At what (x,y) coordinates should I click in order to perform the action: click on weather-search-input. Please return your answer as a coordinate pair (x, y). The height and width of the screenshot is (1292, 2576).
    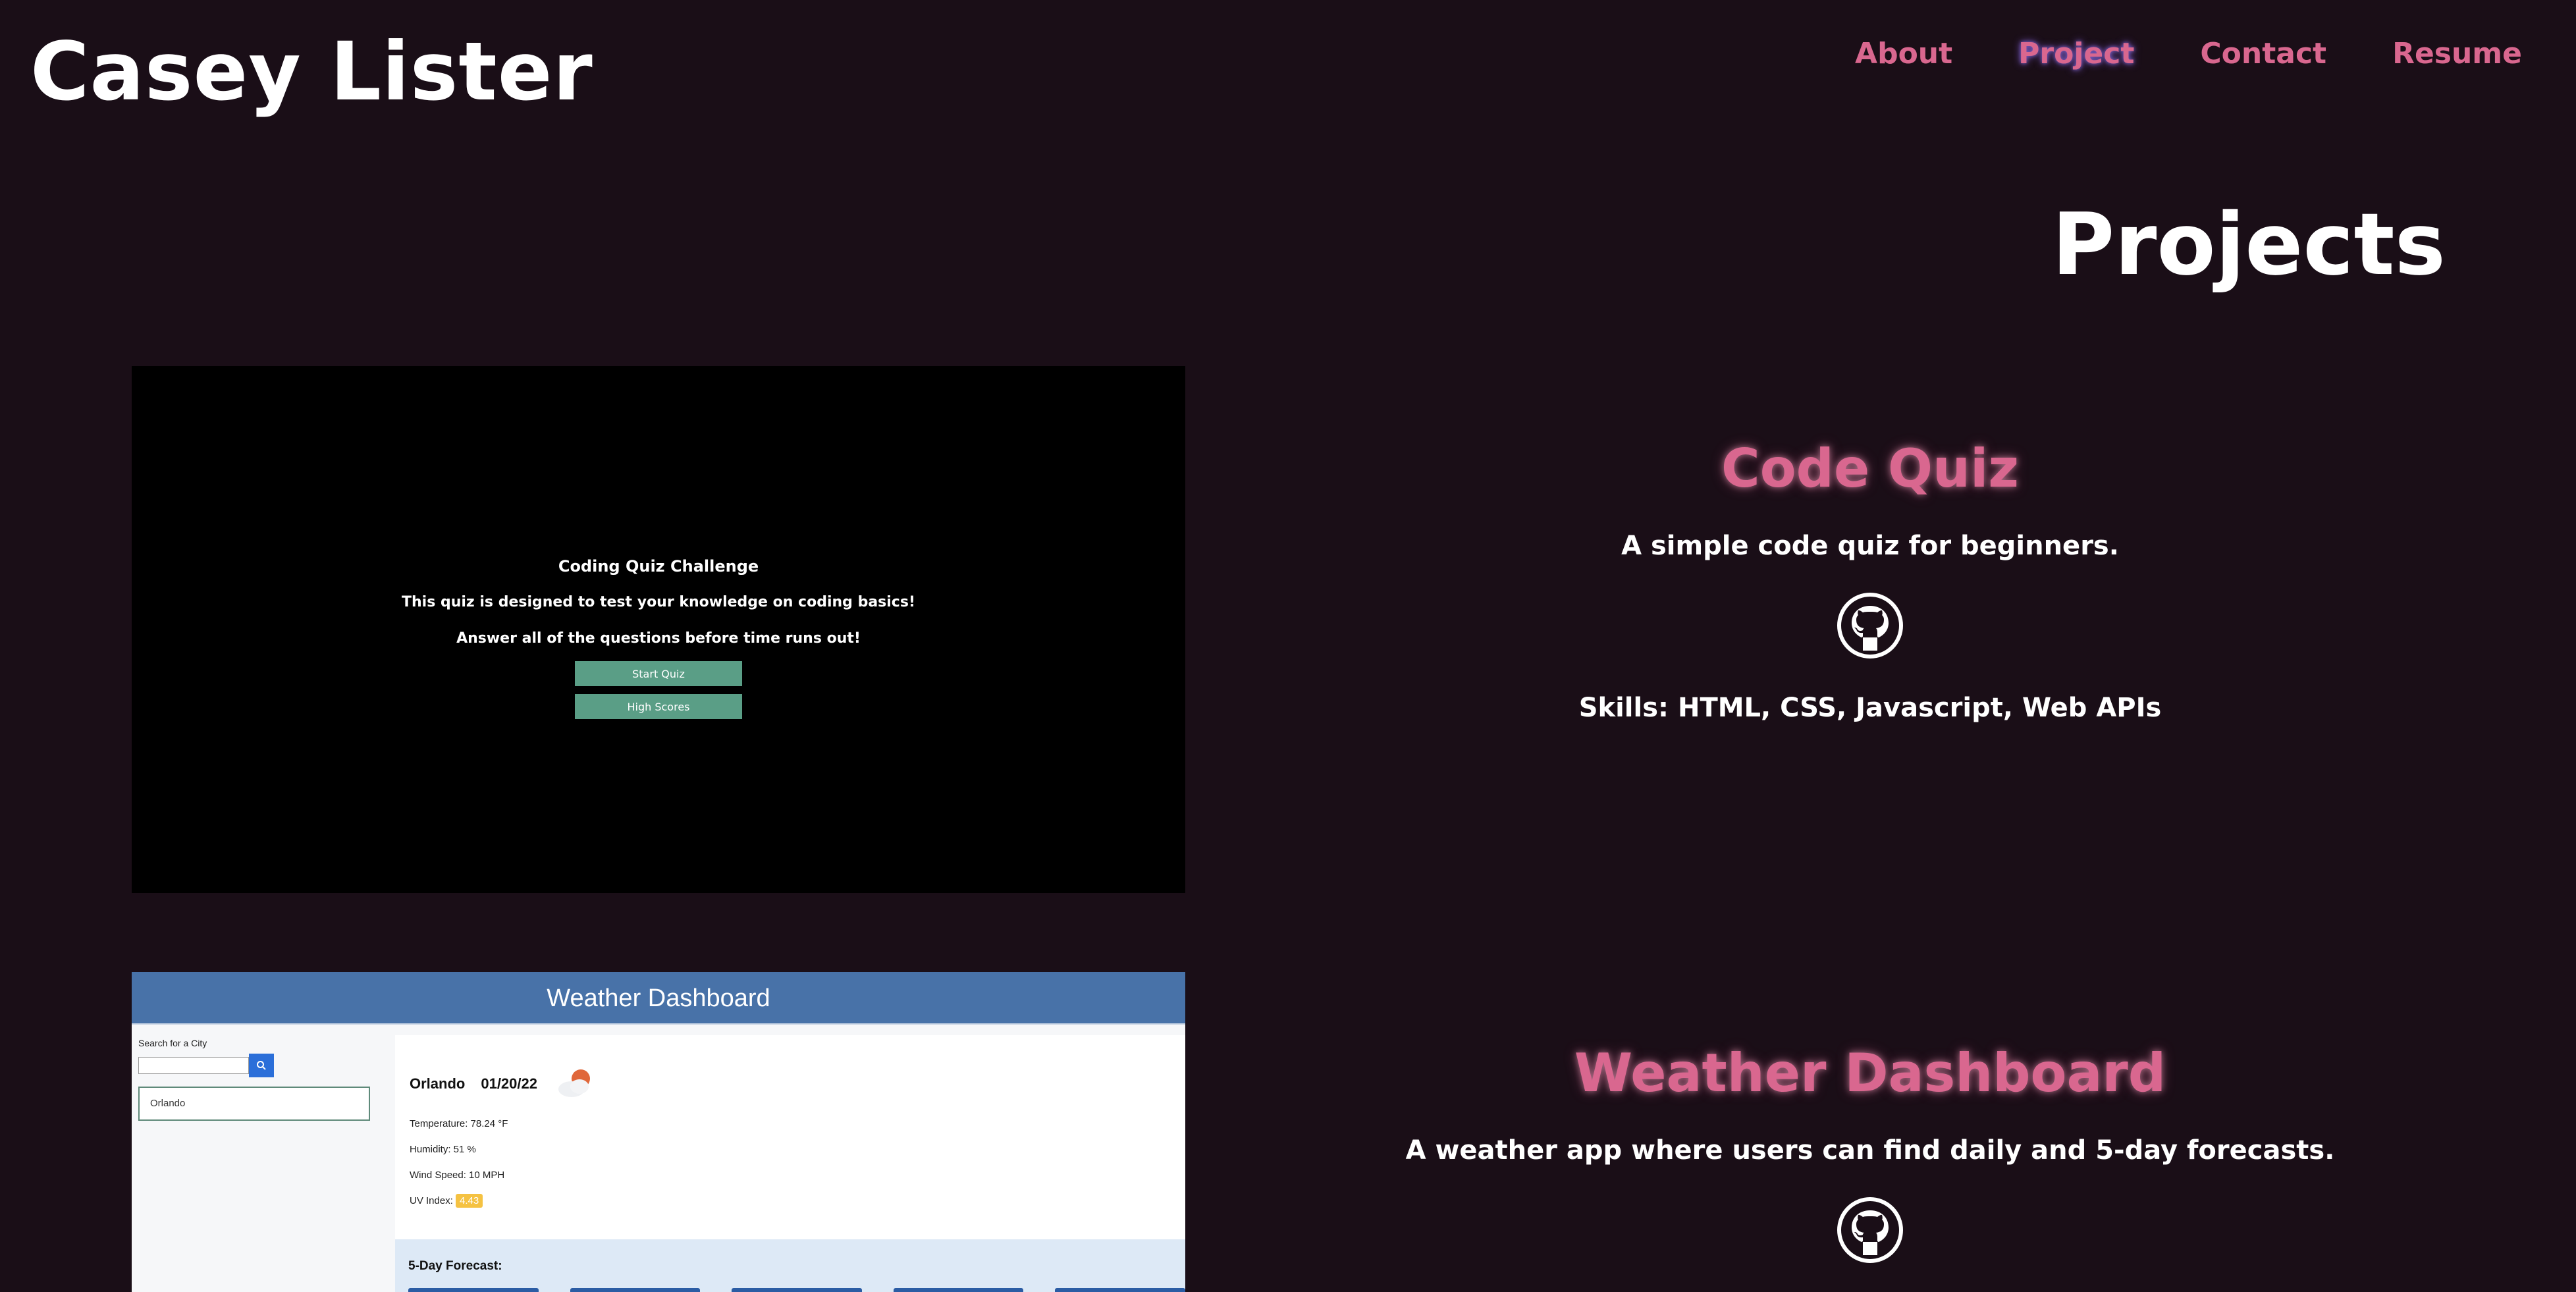
    Looking at the image, I should click on (193, 1065).